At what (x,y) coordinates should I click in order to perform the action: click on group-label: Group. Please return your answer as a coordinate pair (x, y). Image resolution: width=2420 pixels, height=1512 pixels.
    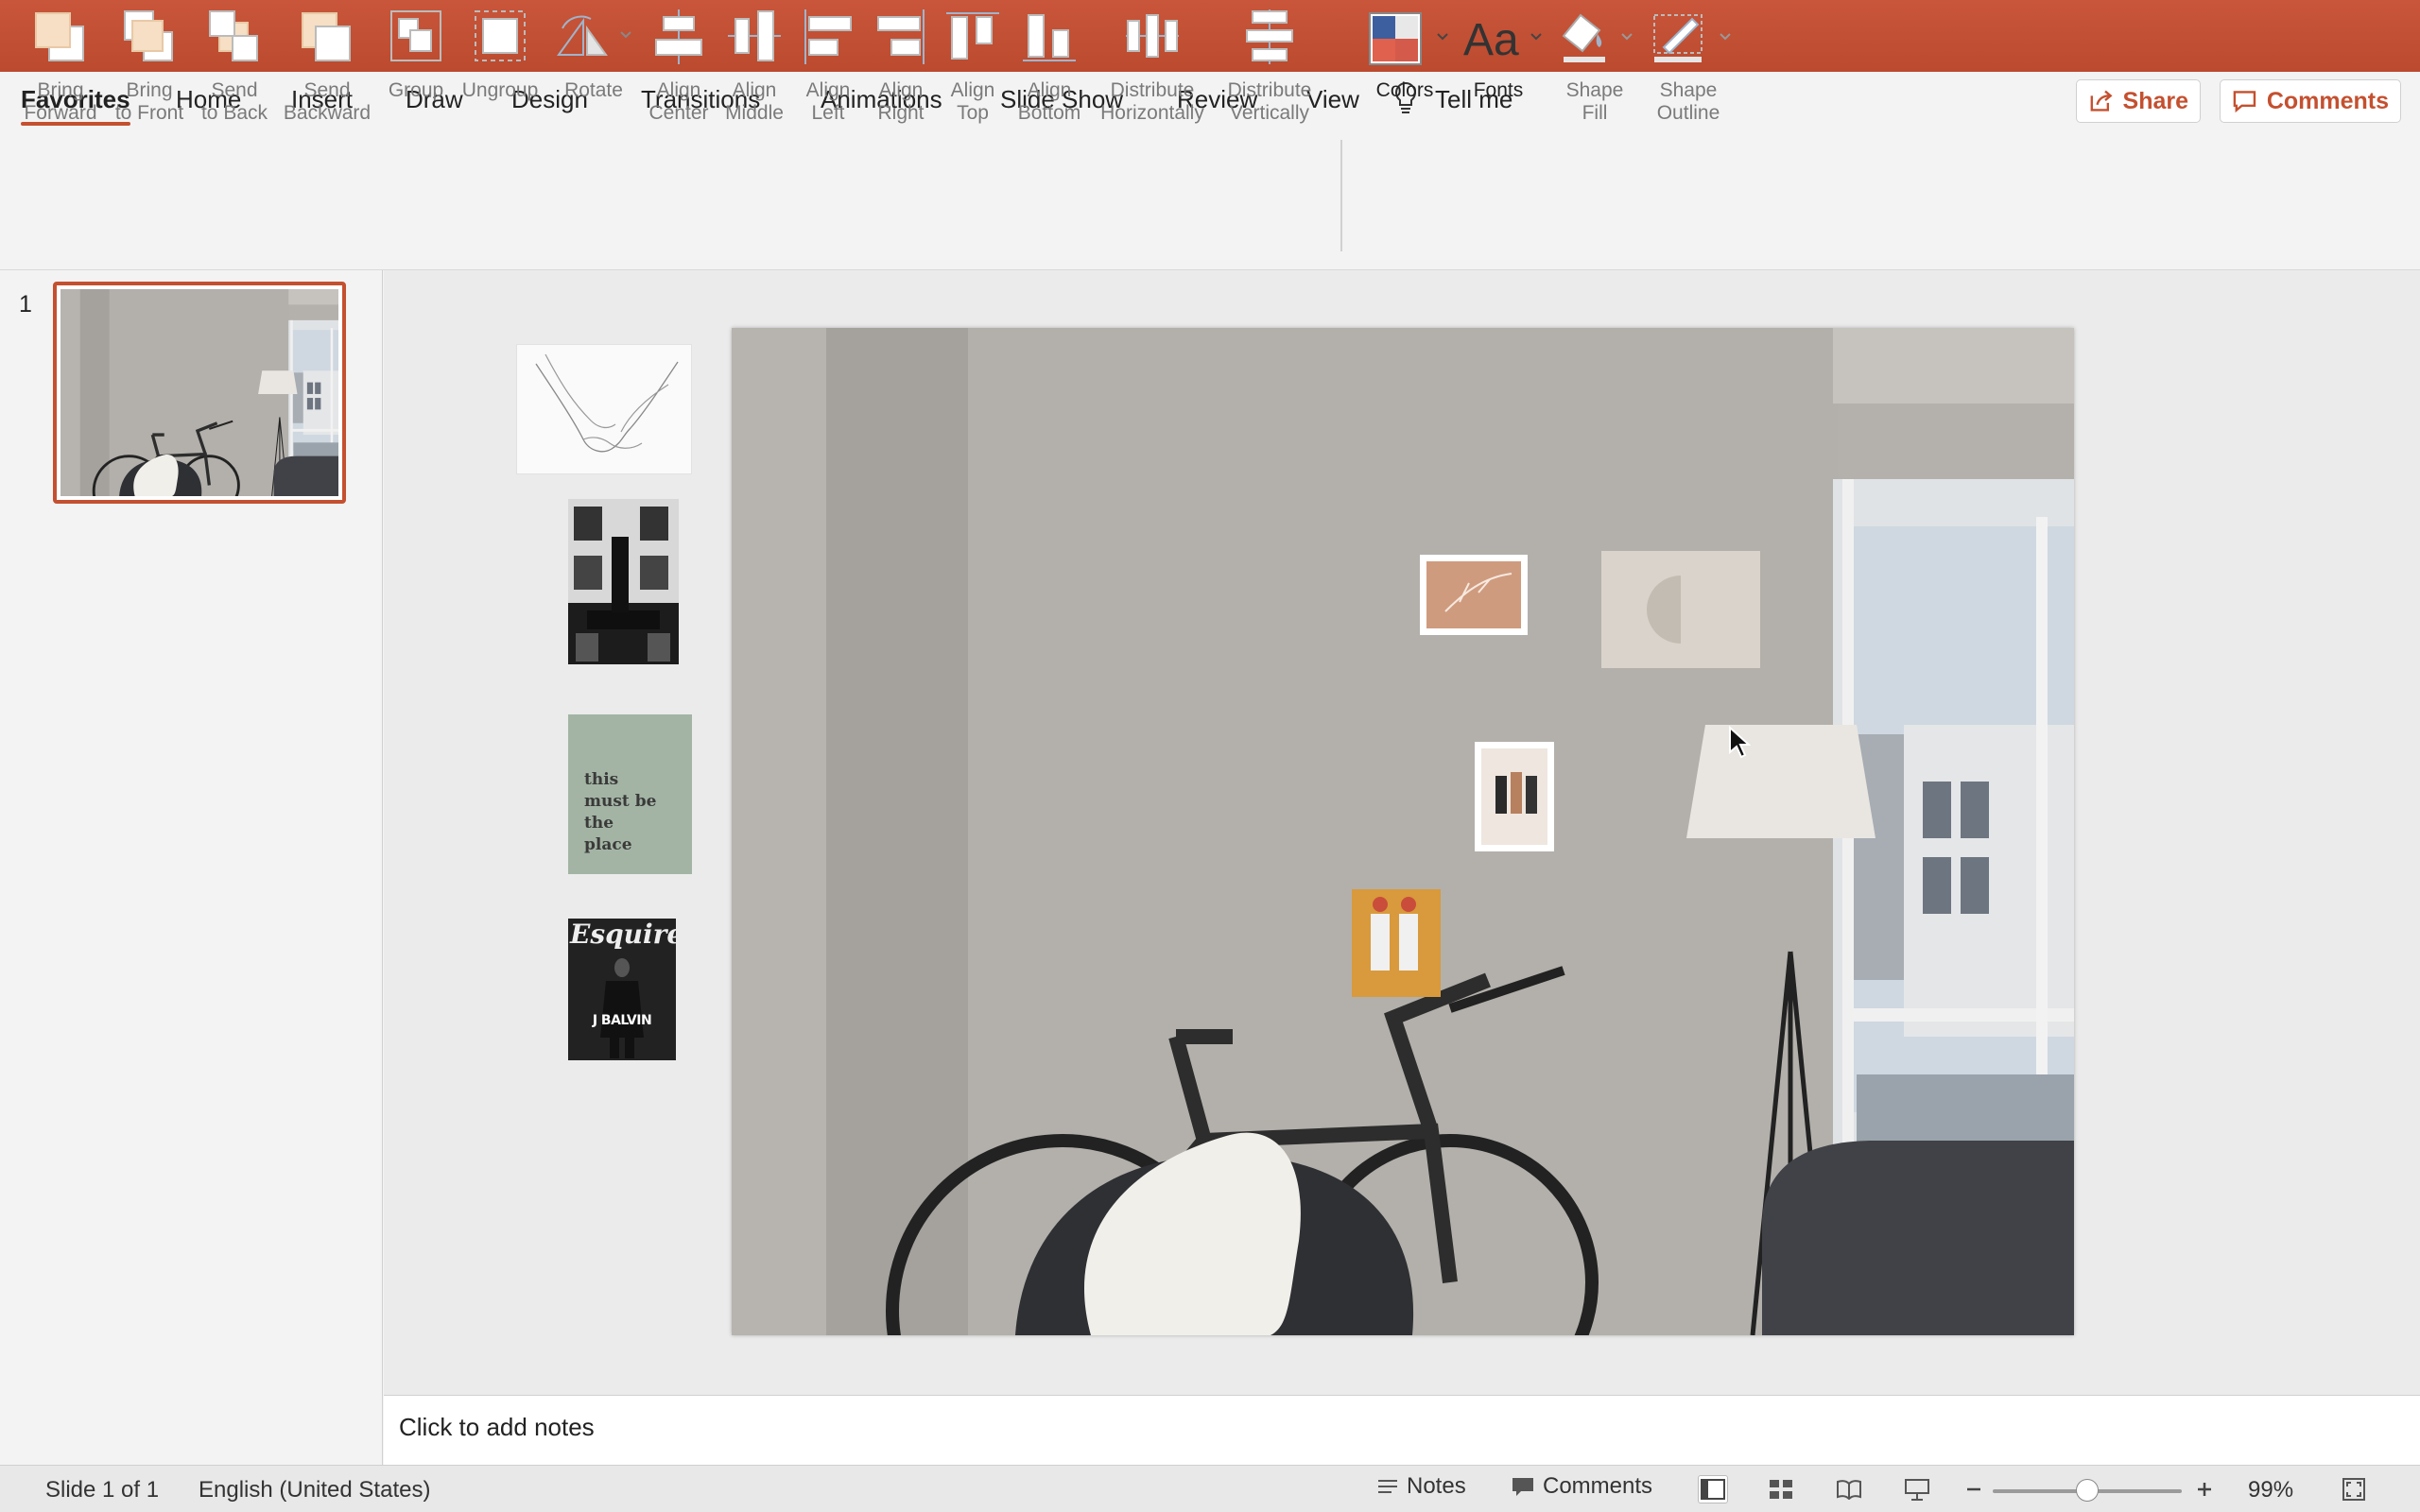
    Looking at the image, I should click on (416, 90).